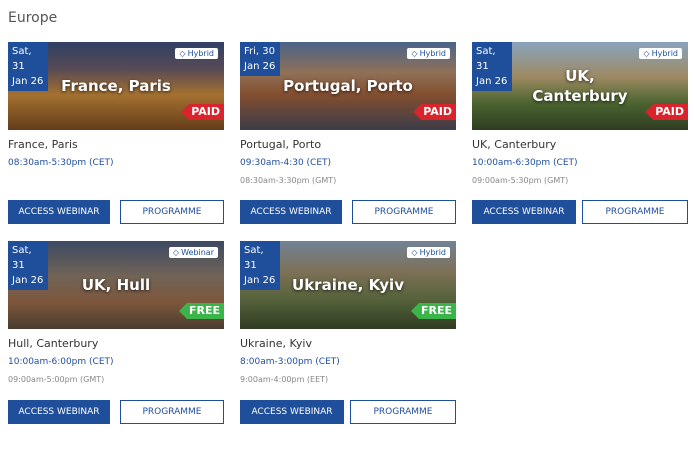  Describe the element at coordinates (197, 252) in the screenshot. I see `event-type-label: Webinar` at that location.